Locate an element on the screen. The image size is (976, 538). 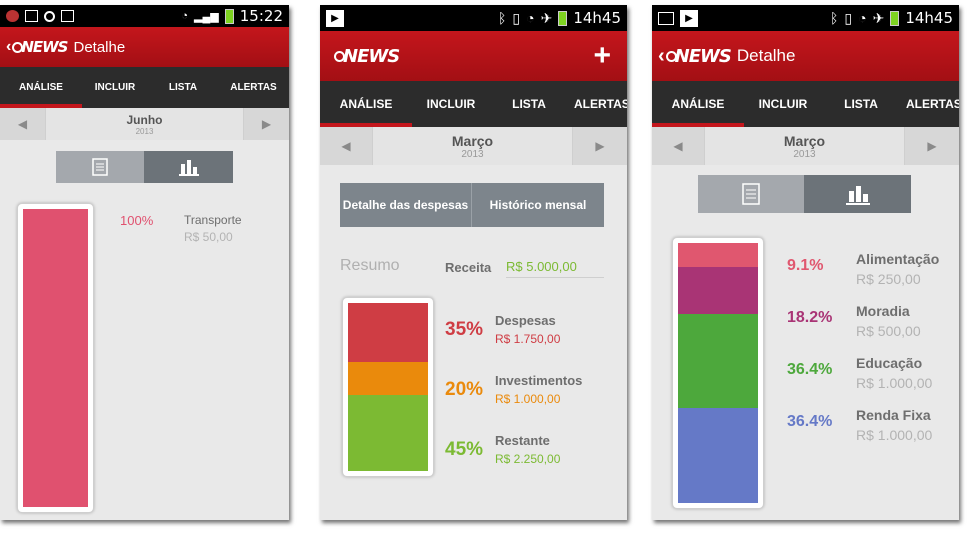
category-label: Despesas is located at coordinates (525, 320).